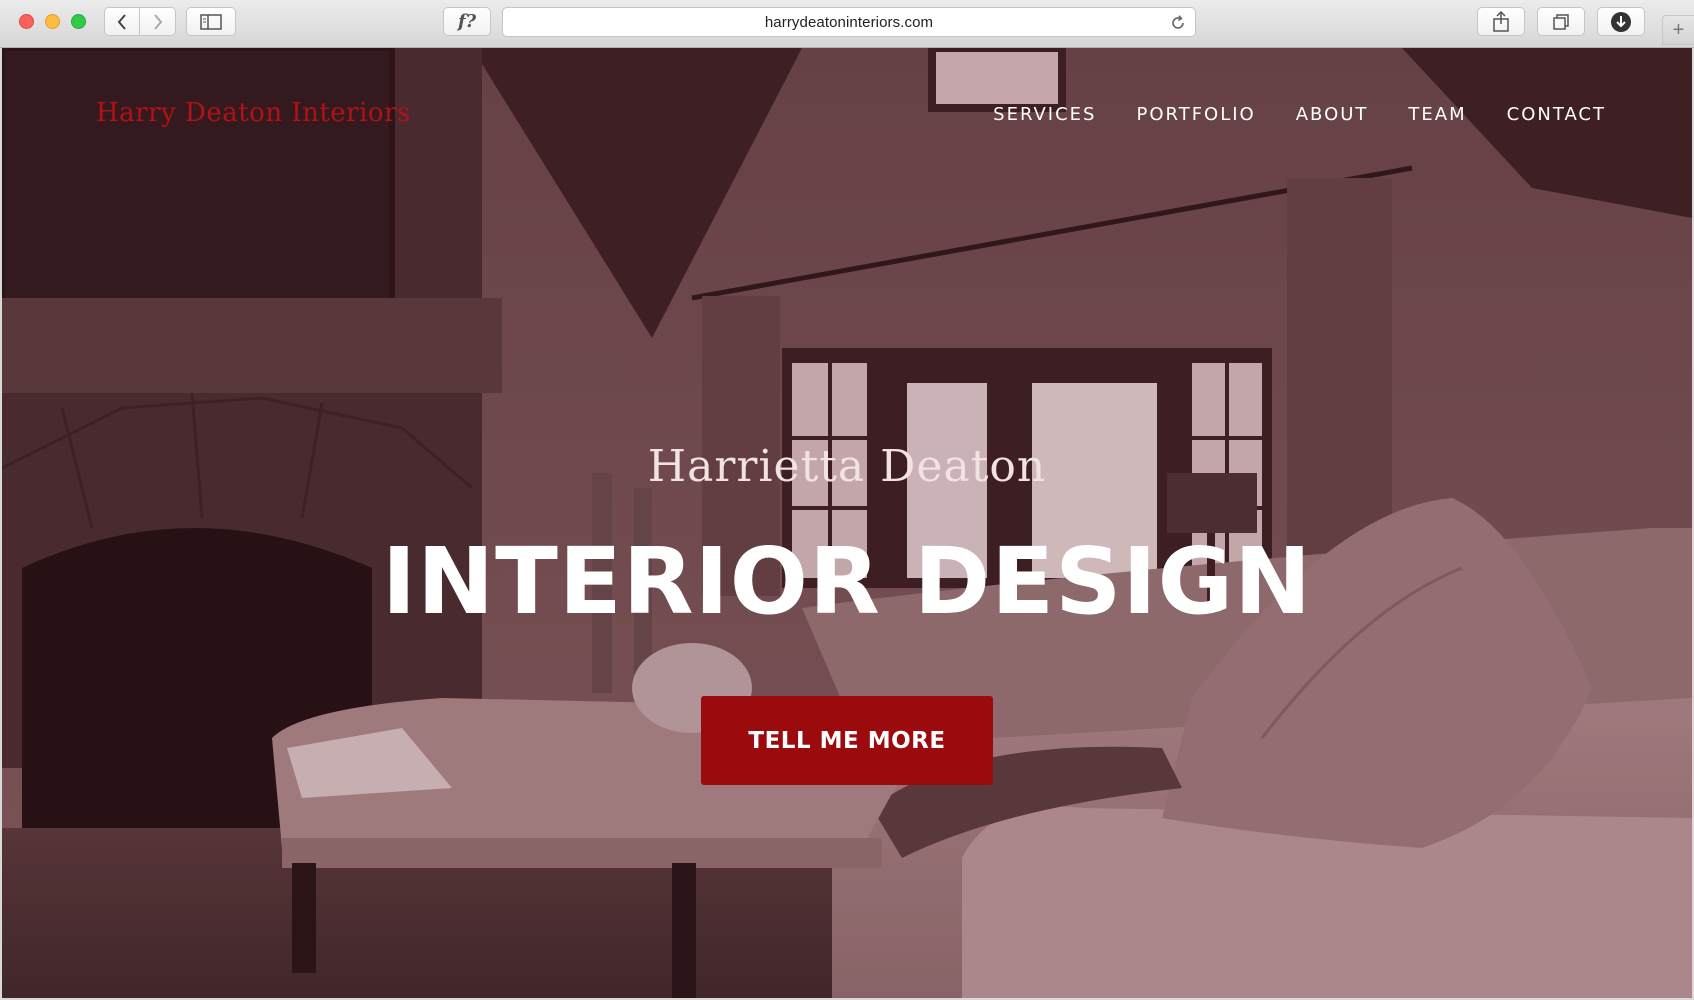 The image size is (1694, 1000). Describe the element at coordinates (1044, 114) in the screenshot. I see `nav-services: SERVICES` at that location.